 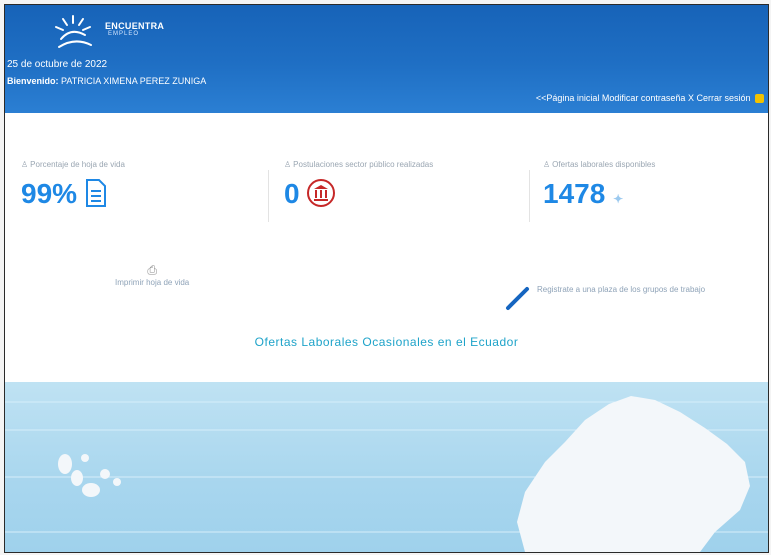 I want to click on stat-label: Postulaciones sector público realizadas, so click(x=358, y=164).